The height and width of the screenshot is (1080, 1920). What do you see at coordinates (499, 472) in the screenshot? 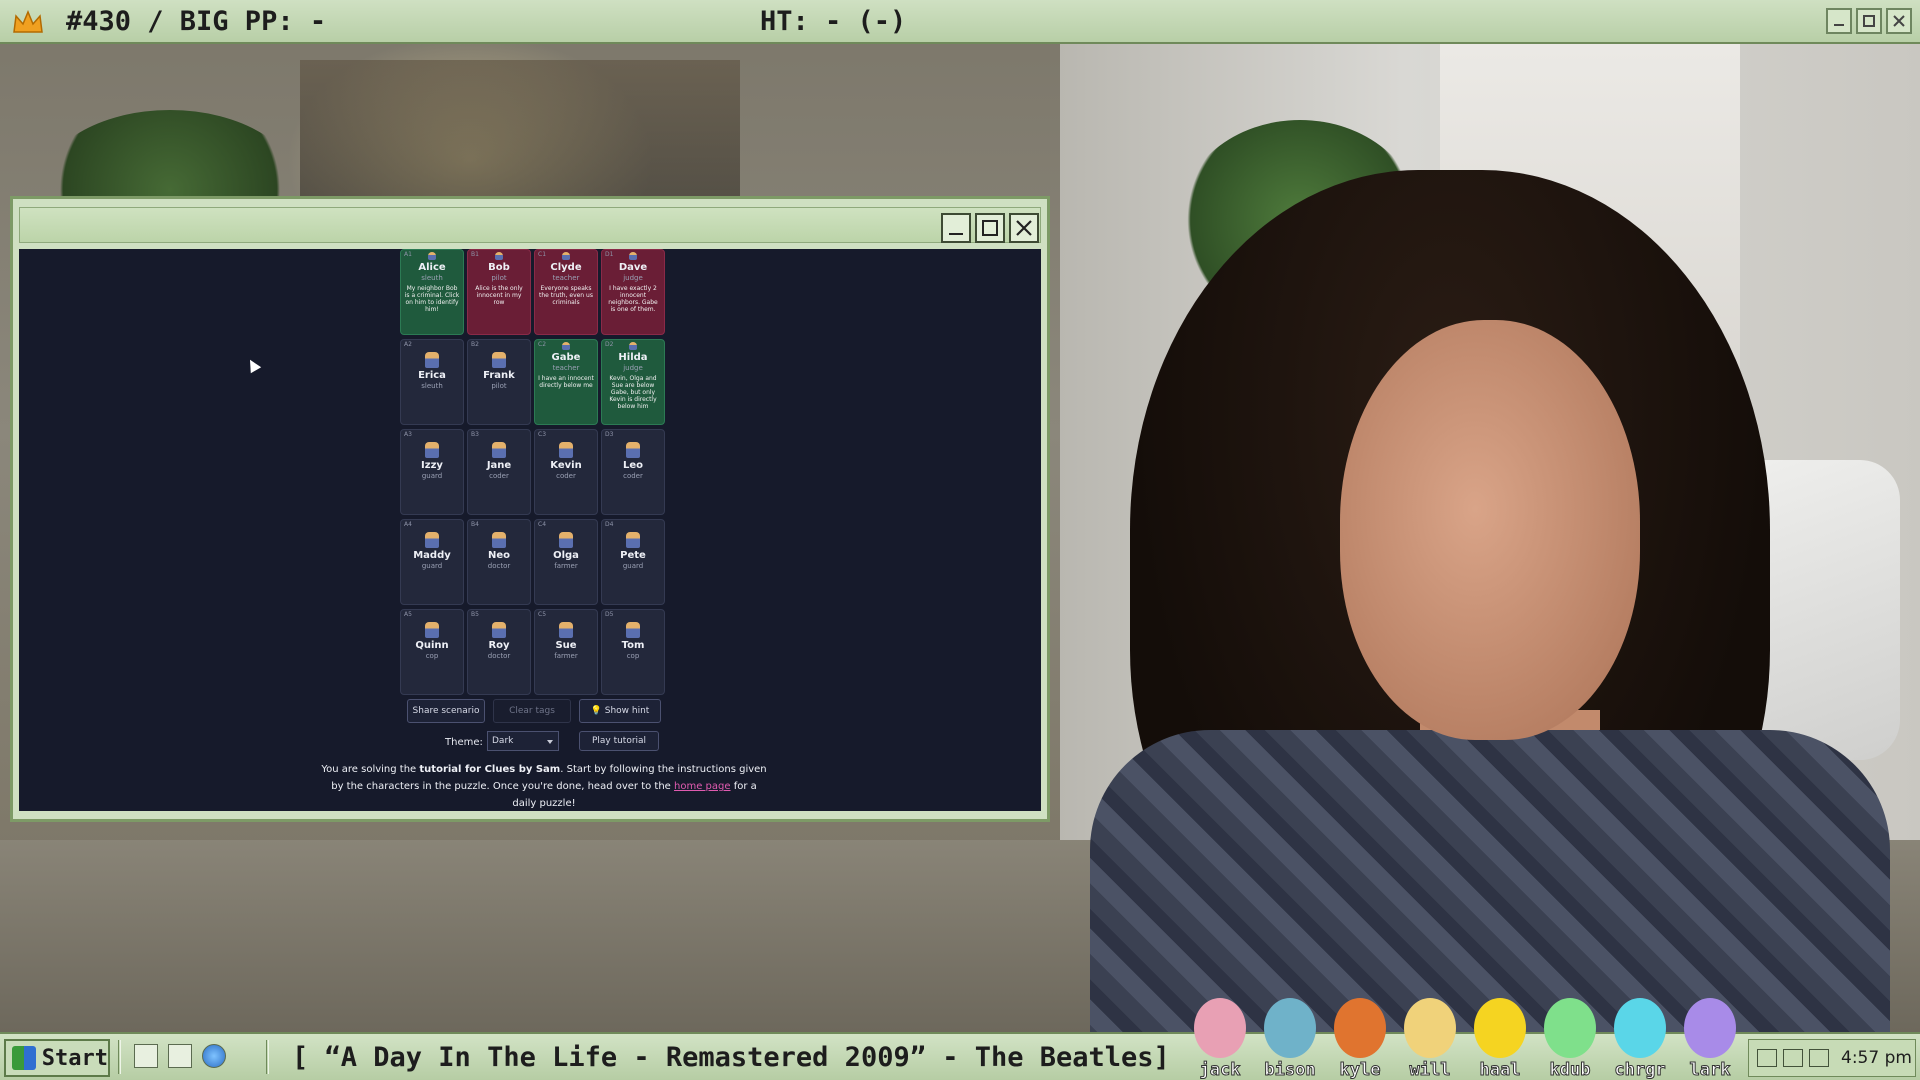
I see `character-card: B3 Jane coder` at bounding box center [499, 472].